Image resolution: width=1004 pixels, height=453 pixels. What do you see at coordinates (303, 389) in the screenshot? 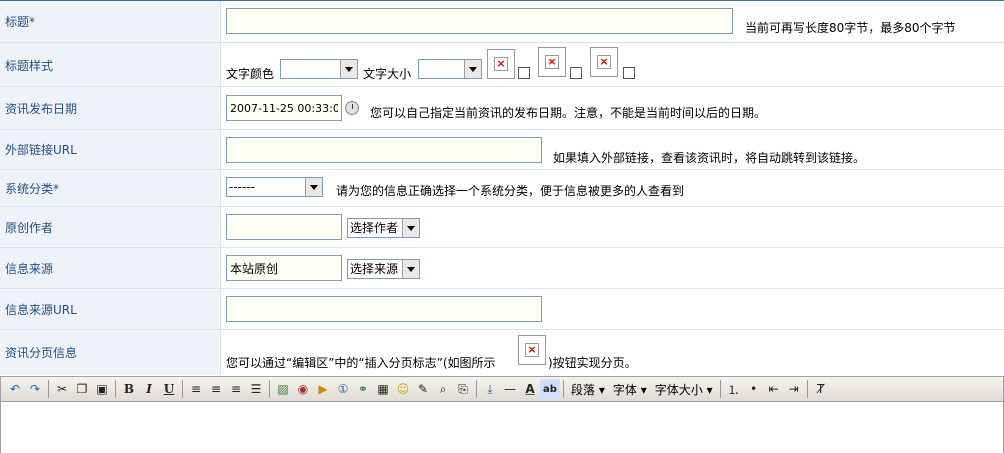
I see `insert-flash-icon: ◉` at bounding box center [303, 389].